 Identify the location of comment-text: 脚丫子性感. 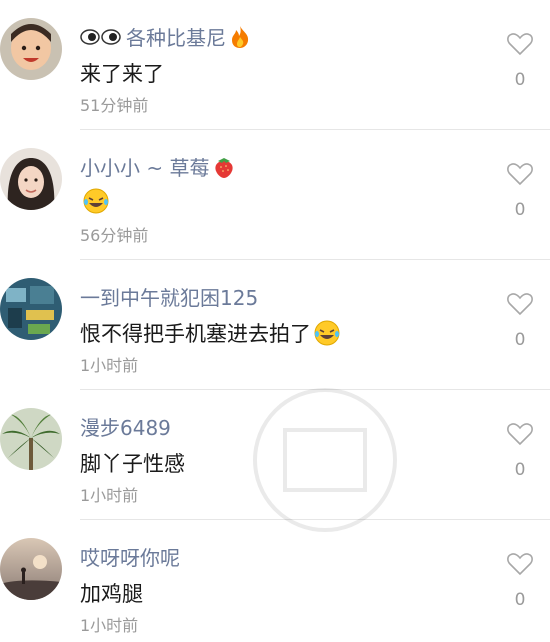
(132, 463).